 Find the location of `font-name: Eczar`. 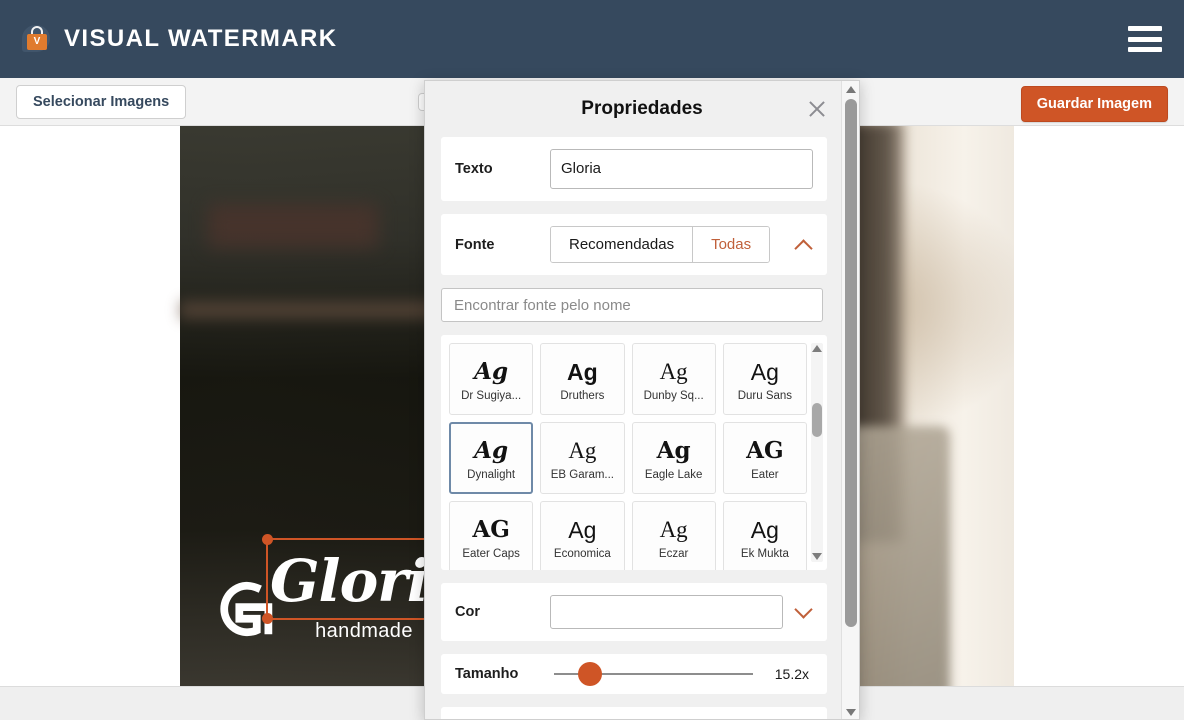

font-name: Eczar is located at coordinates (673, 553).